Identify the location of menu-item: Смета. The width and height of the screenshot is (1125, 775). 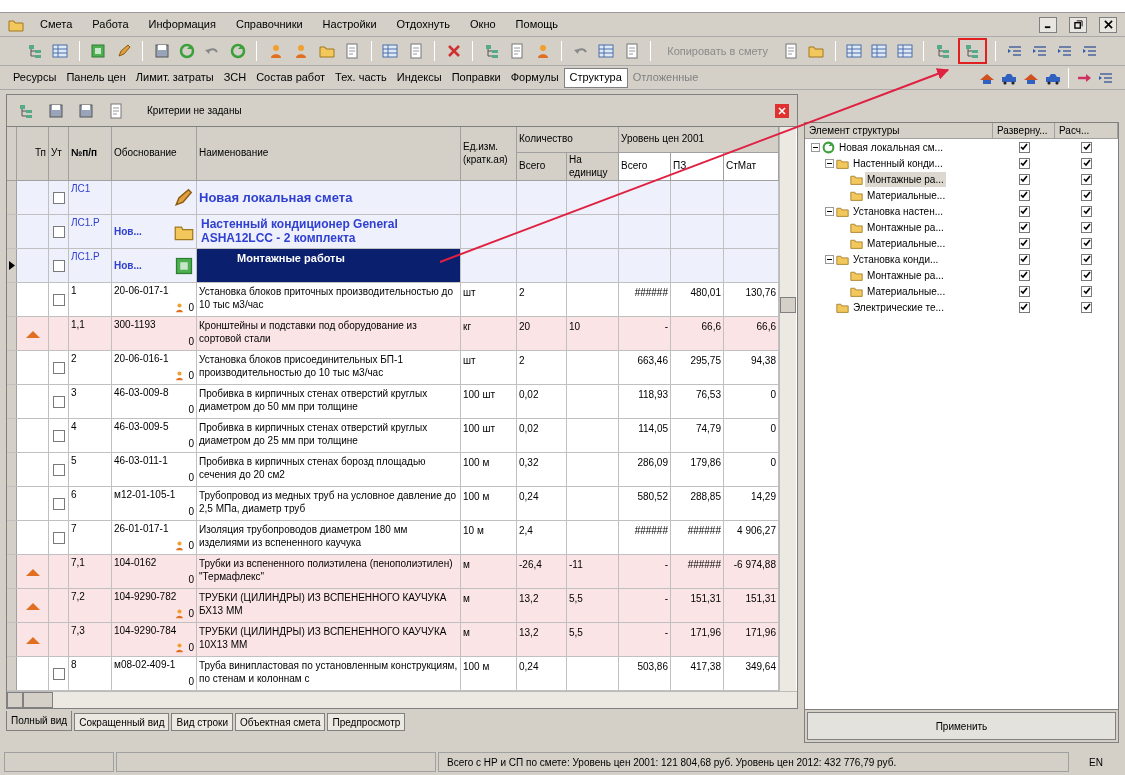
(56, 24).